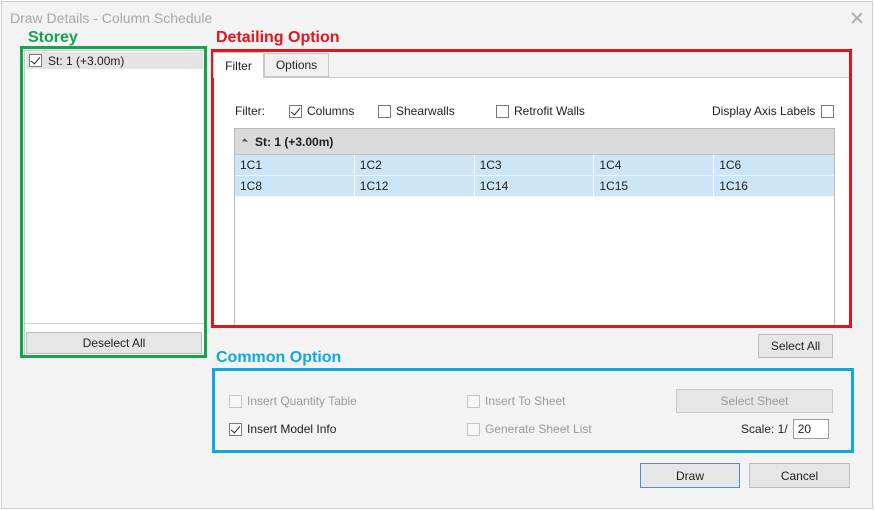  Describe the element at coordinates (857, 18) in the screenshot. I see `close-icon` at that location.